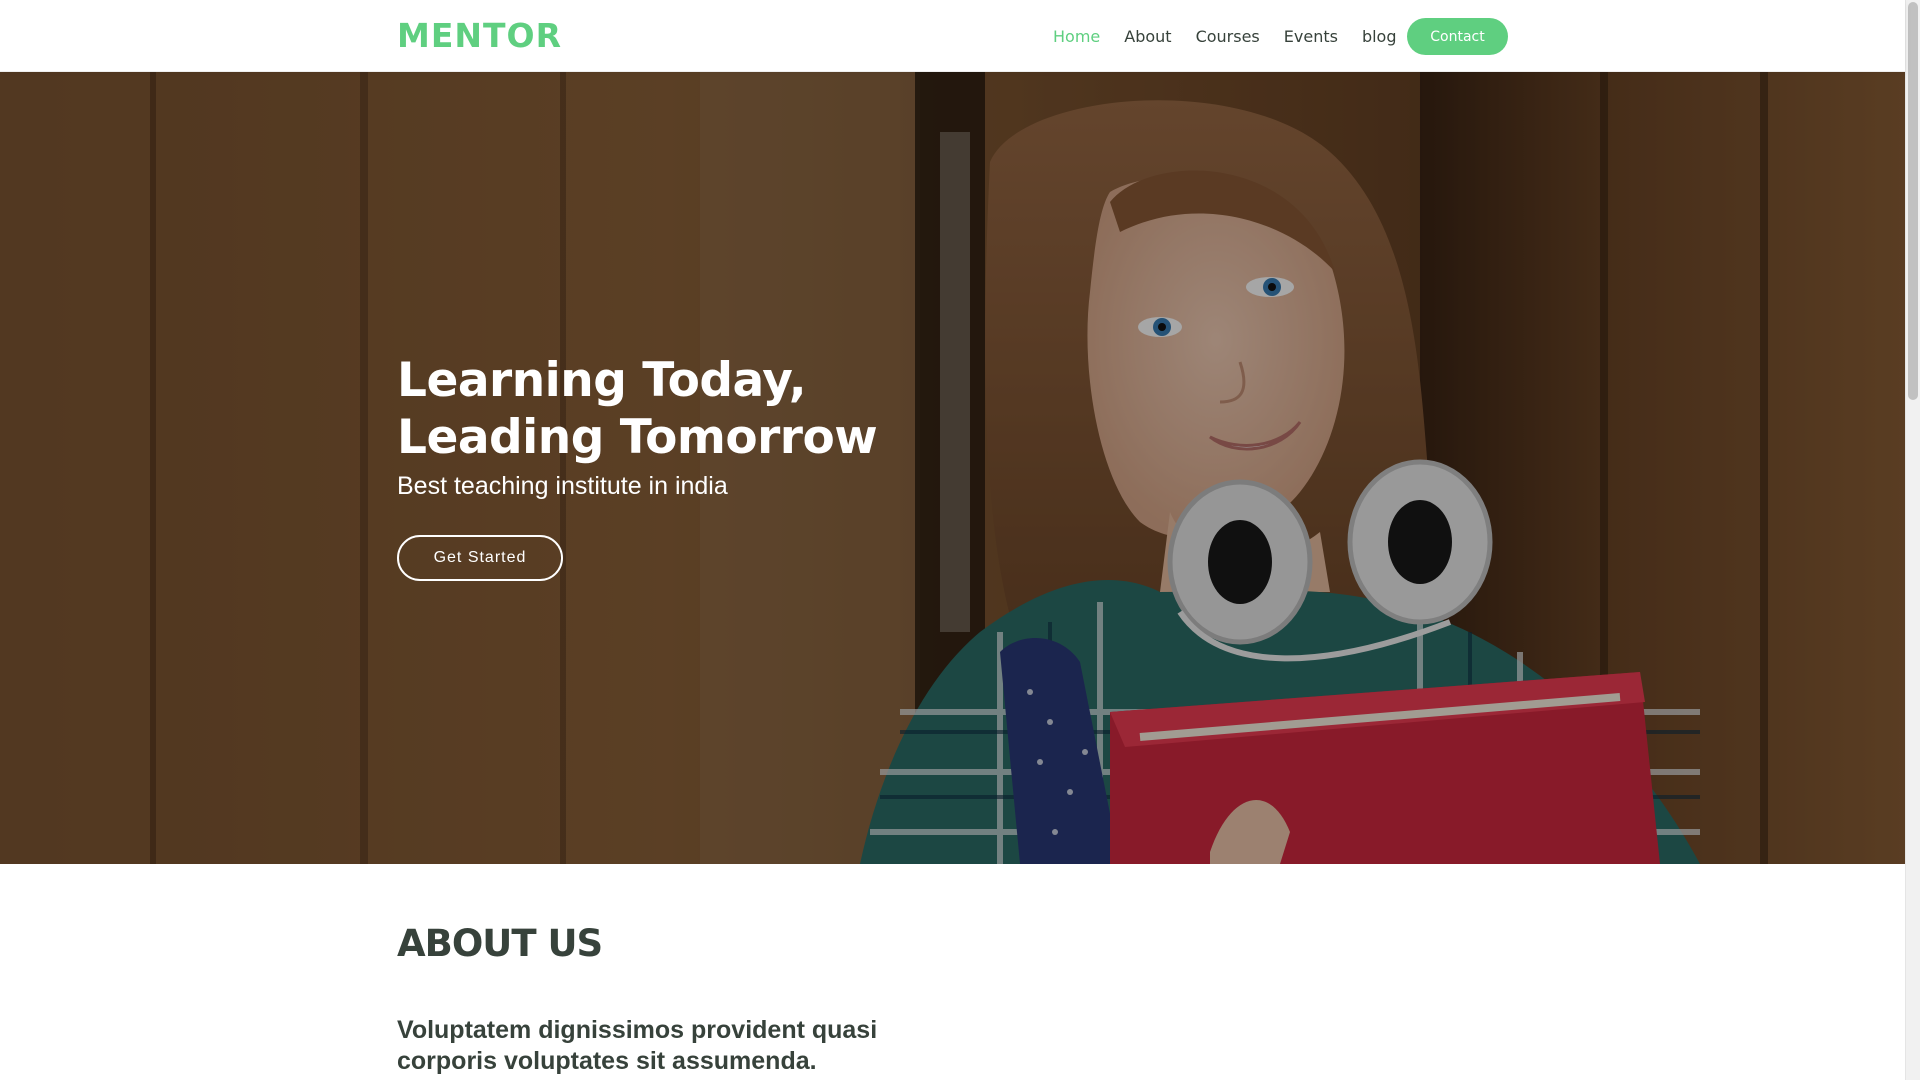 The image size is (1920, 1080). What do you see at coordinates (637, 437) in the screenshot?
I see `hero-title-line-2: Leading Tomorrow` at bounding box center [637, 437].